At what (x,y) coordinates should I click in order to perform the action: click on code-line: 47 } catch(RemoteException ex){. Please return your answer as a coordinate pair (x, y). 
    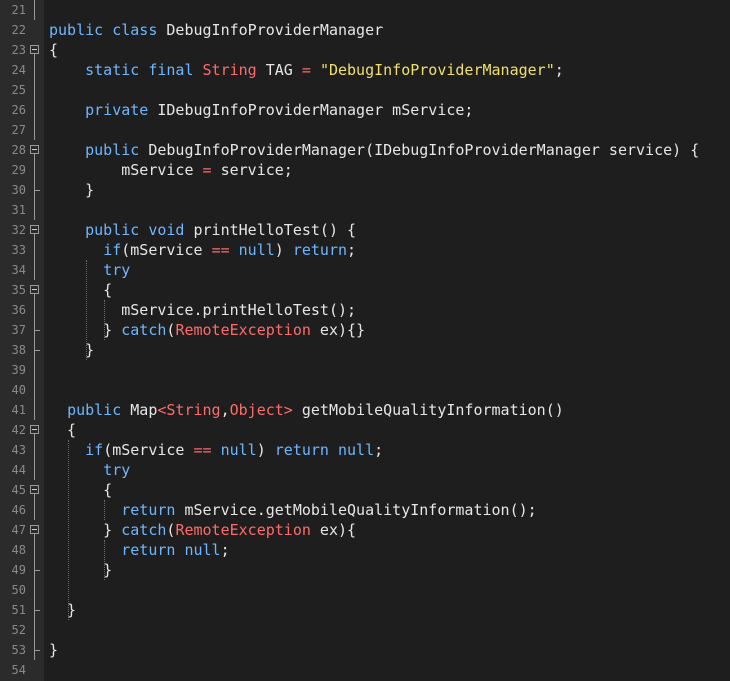
    Looking at the image, I should click on (365, 530).